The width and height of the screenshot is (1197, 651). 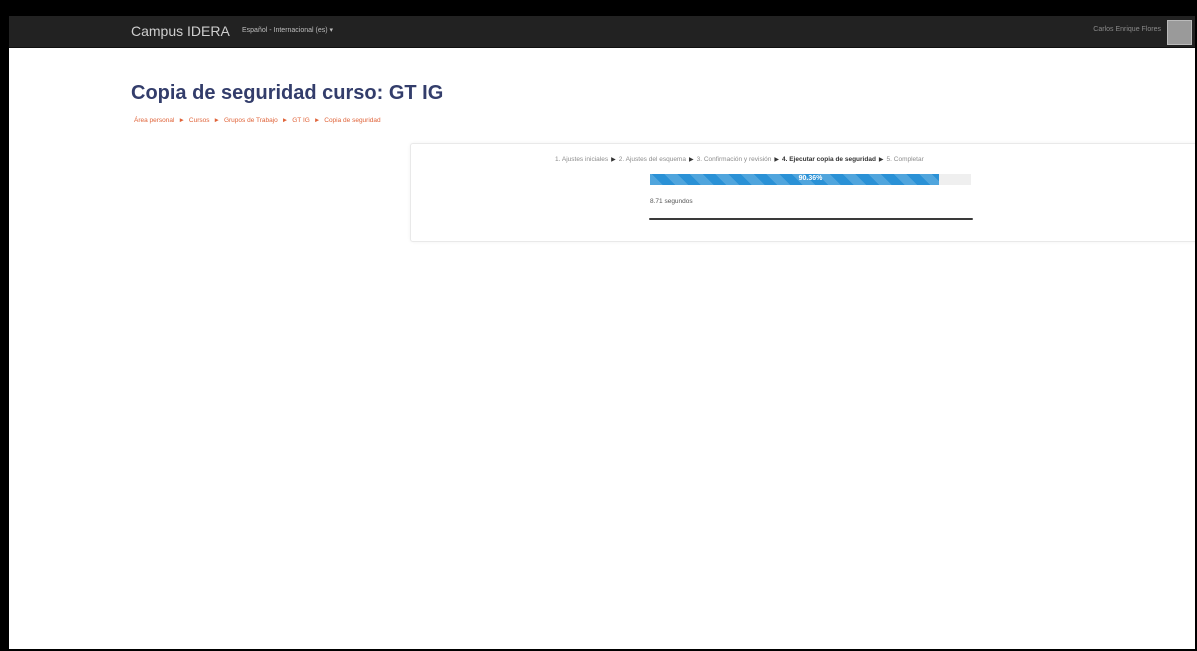 I want to click on language-menu: Español - Internacional (es) ▾, so click(x=287, y=30).